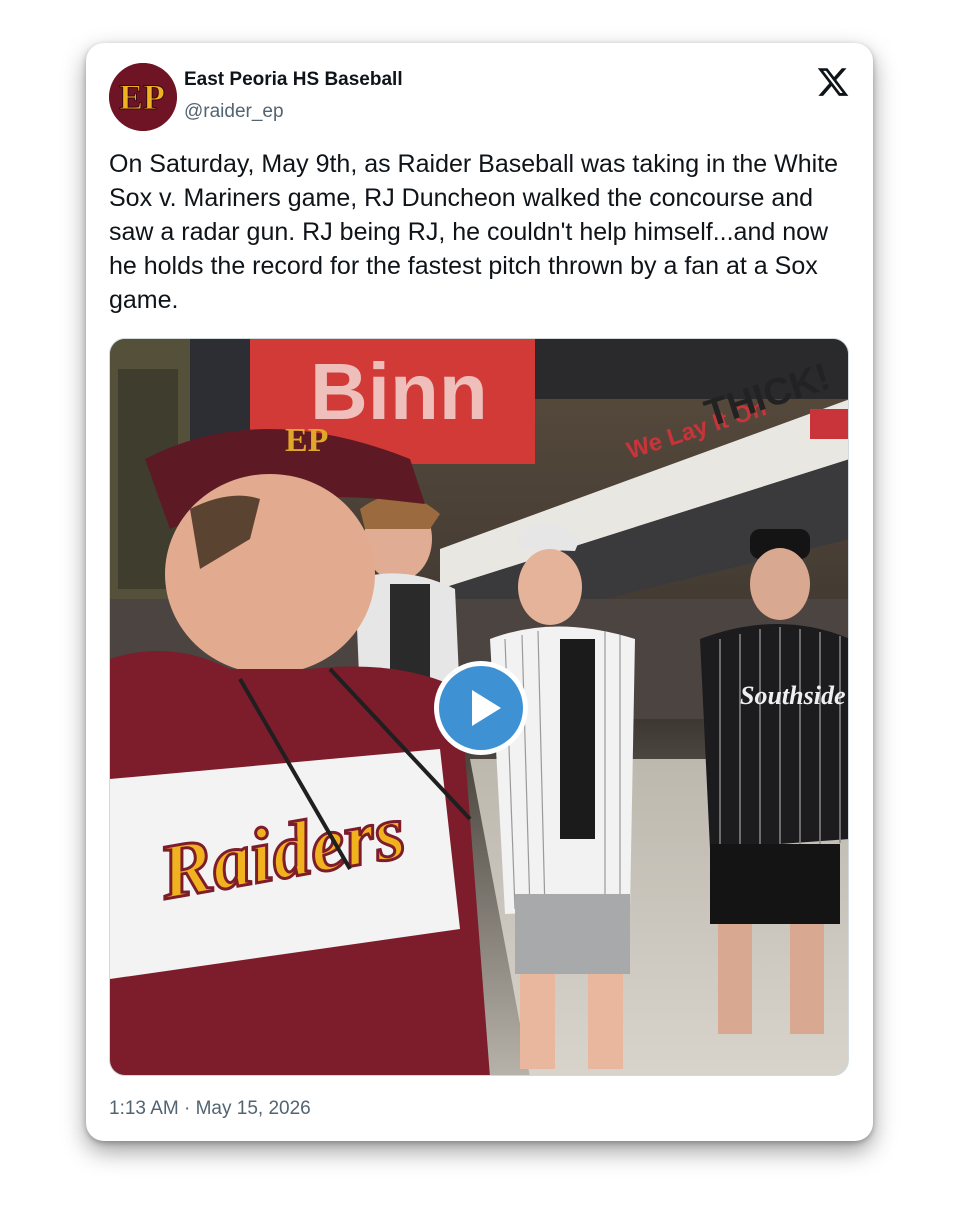 The image size is (959, 1229). What do you see at coordinates (793, 695) in the screenshot?
I see `svg-text: Southside` at bounding box center [793, 695].